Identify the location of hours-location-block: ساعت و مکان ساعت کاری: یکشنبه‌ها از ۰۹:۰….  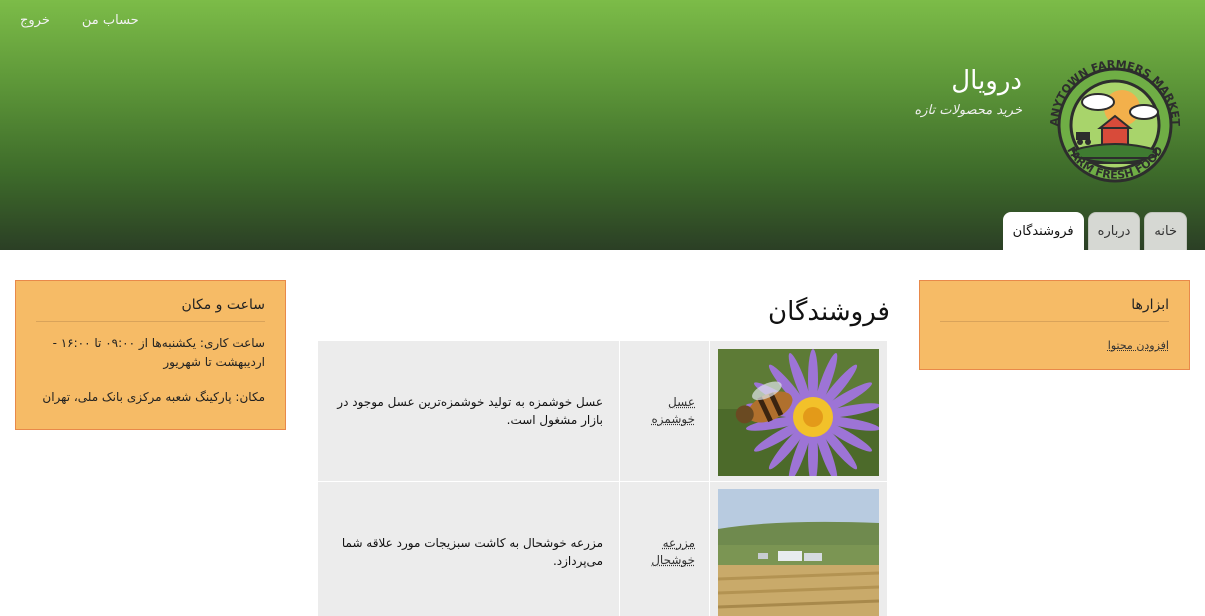
(150, 355).